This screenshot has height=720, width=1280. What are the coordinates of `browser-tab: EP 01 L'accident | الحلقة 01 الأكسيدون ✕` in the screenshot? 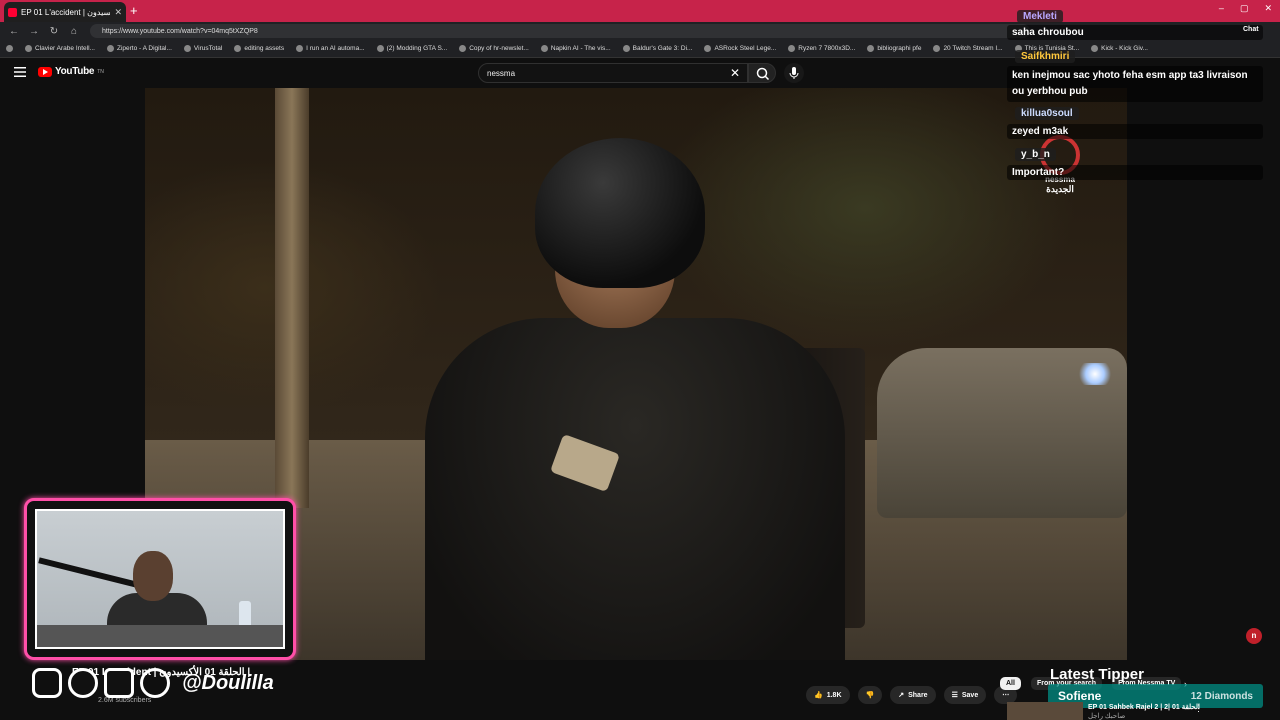 It's located at (65, 12).